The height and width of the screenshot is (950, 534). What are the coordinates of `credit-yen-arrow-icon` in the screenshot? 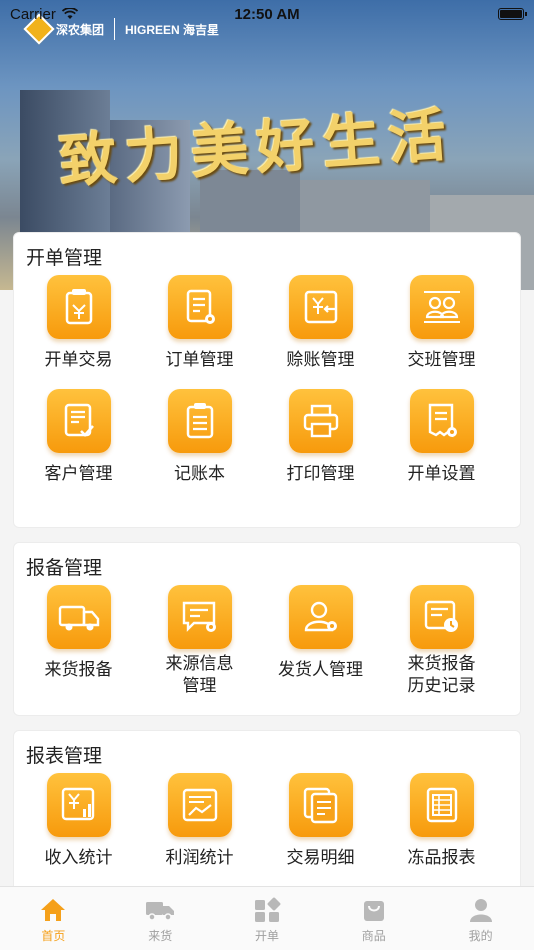 It's located at (320, 307).